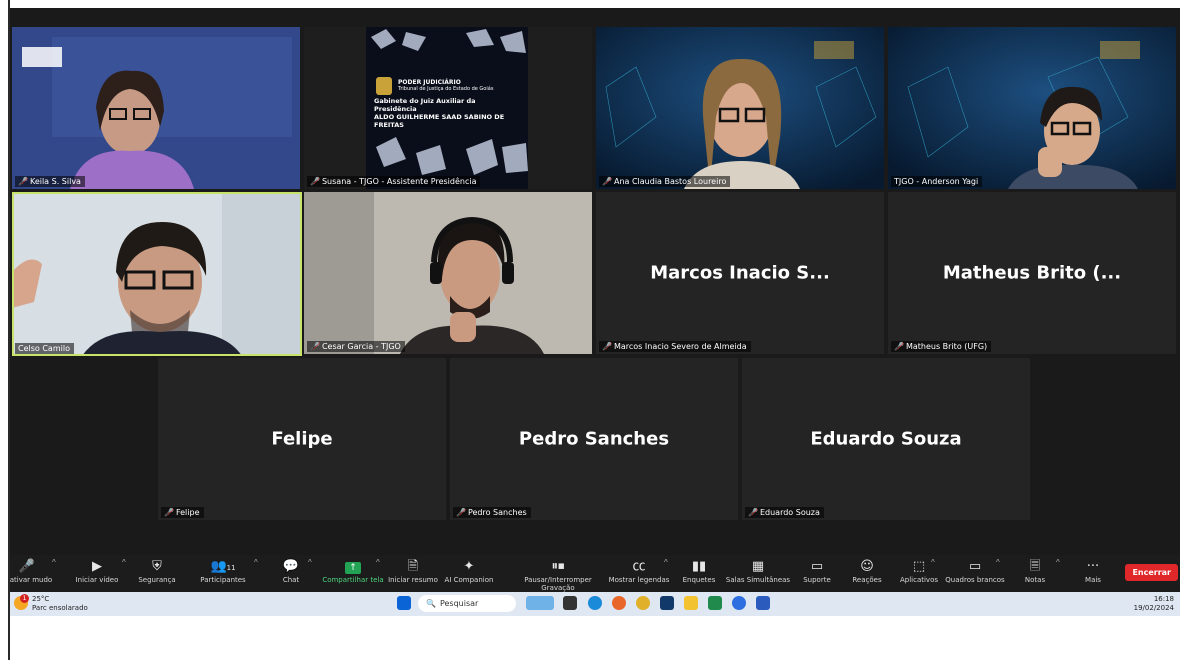 The height and width of the screenshot is (660, 1180). Describe the element at coordinates (919, 580) in the screenshot. I see `apps-label: Aplicativos` at that location.